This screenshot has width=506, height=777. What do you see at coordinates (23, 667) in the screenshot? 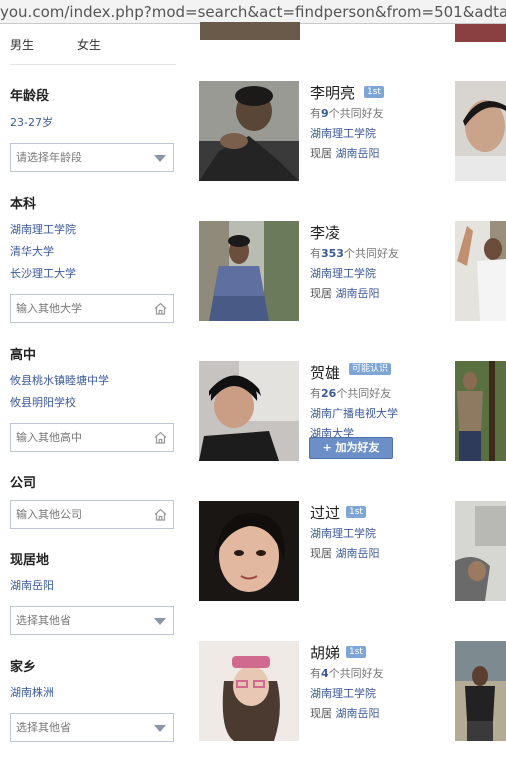
I see `hometown-section-title: 家乡` at bounding box center [23, 667].